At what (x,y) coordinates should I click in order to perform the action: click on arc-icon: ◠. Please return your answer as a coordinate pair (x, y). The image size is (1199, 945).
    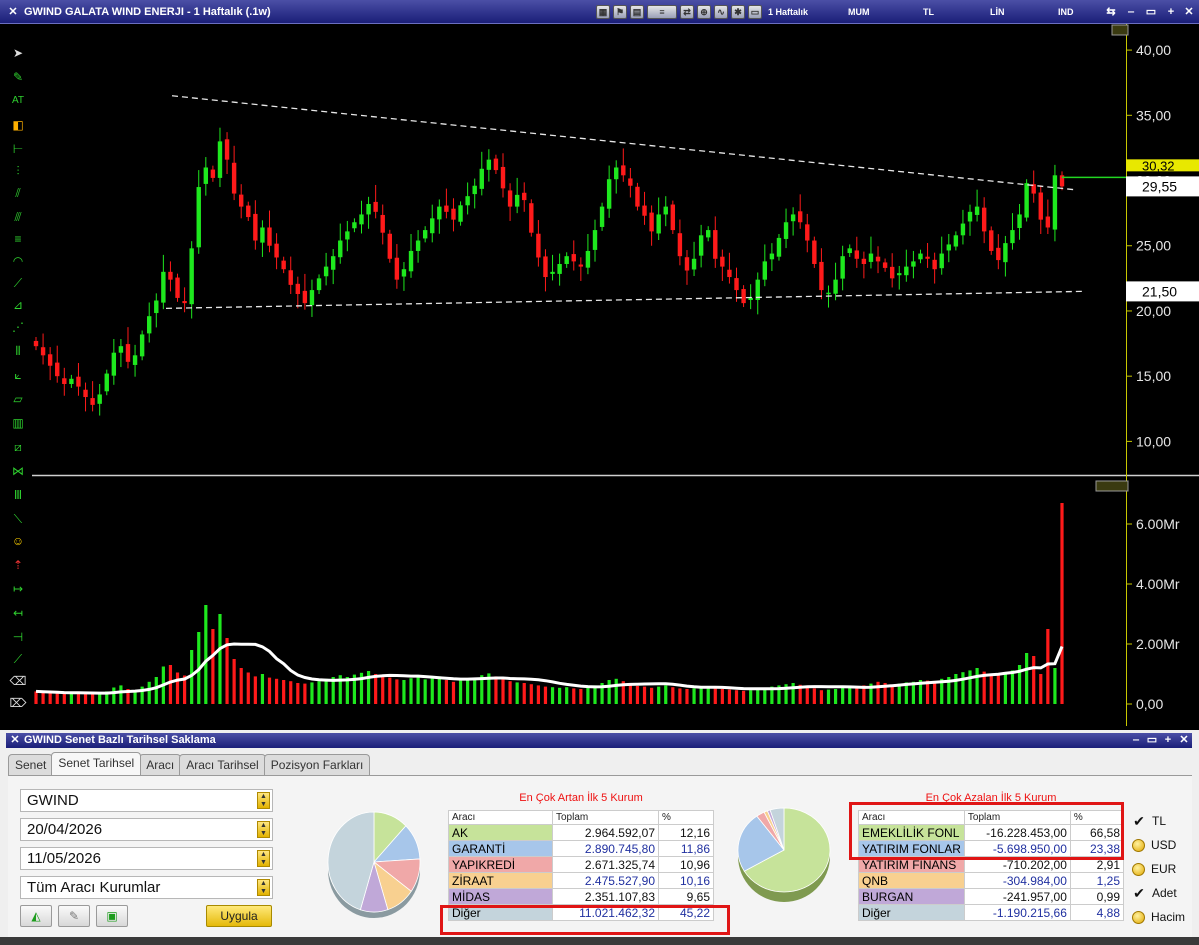
    Looking at the image, I should click on (18, 261).